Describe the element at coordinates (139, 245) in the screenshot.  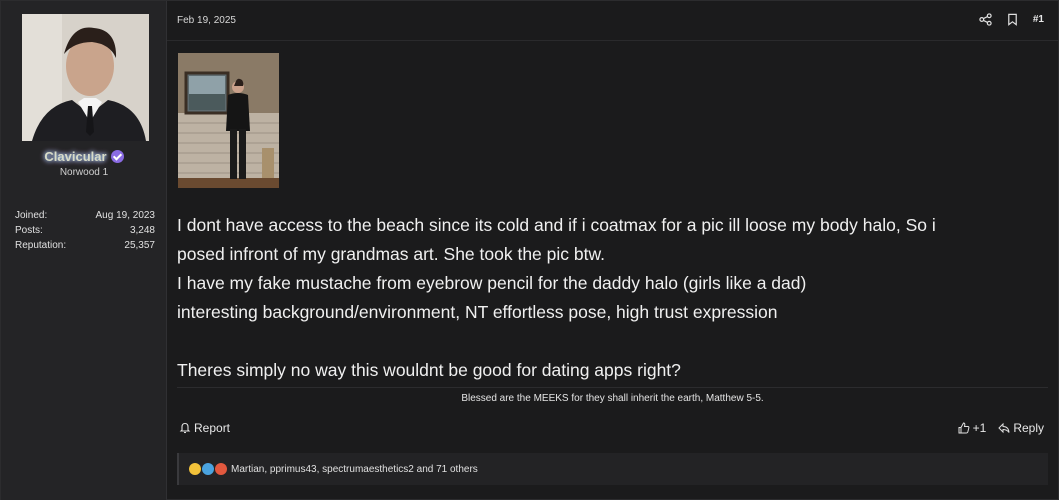
I see `stat-value: 25,357` at that location.